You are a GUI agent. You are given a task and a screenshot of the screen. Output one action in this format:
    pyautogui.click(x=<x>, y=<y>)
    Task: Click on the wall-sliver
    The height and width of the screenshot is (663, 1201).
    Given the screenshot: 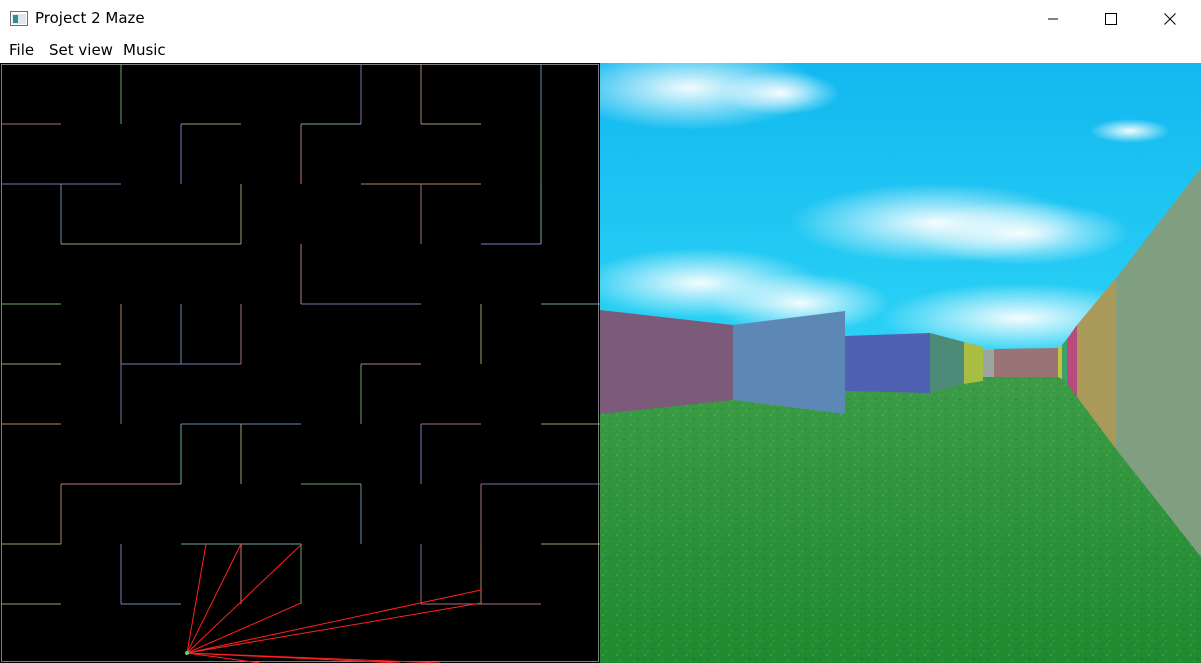 What is the action you would take?
    pyautogui.click(x=1060, y=362)
    